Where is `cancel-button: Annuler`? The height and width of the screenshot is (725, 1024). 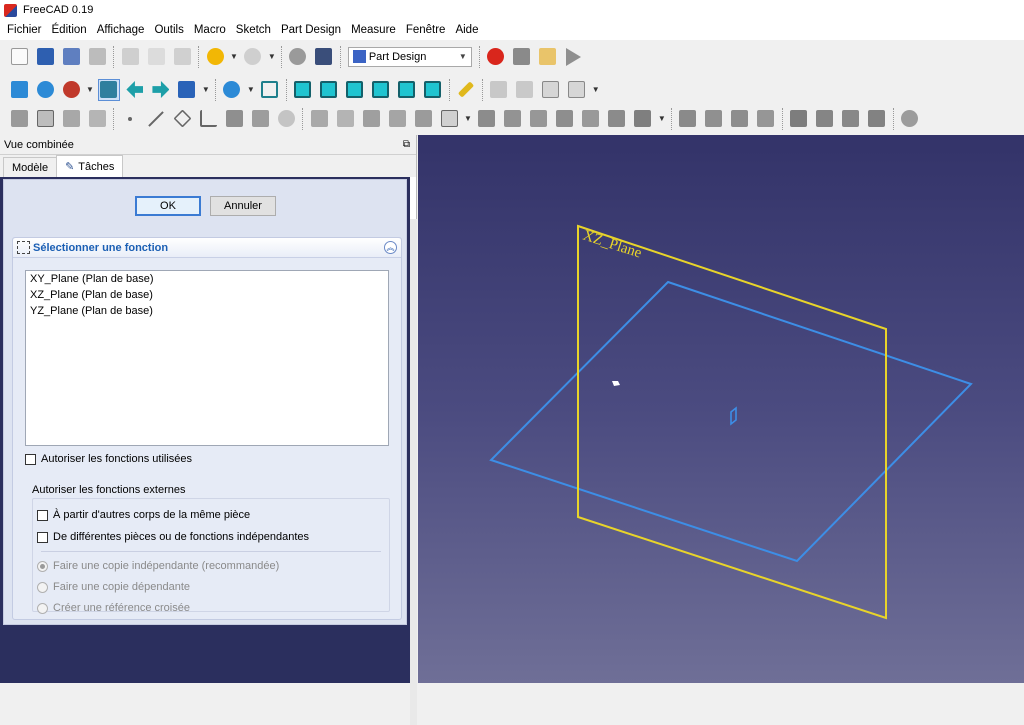
cancel-button: Annuler is located at coordinates (243, 206).